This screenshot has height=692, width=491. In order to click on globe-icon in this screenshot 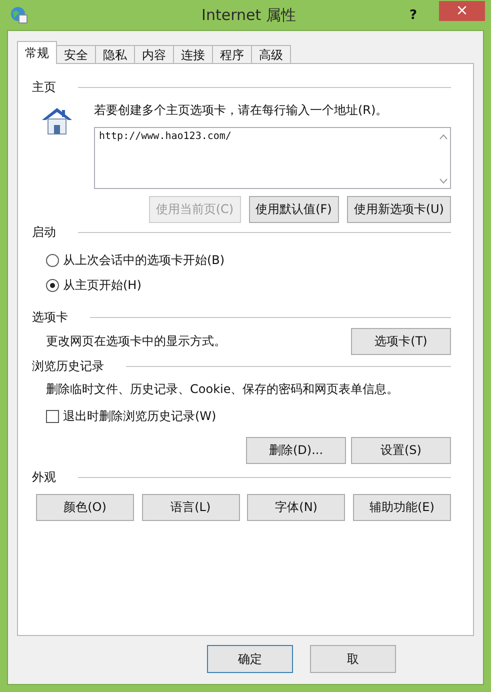, I will do `click(19, 15)`.